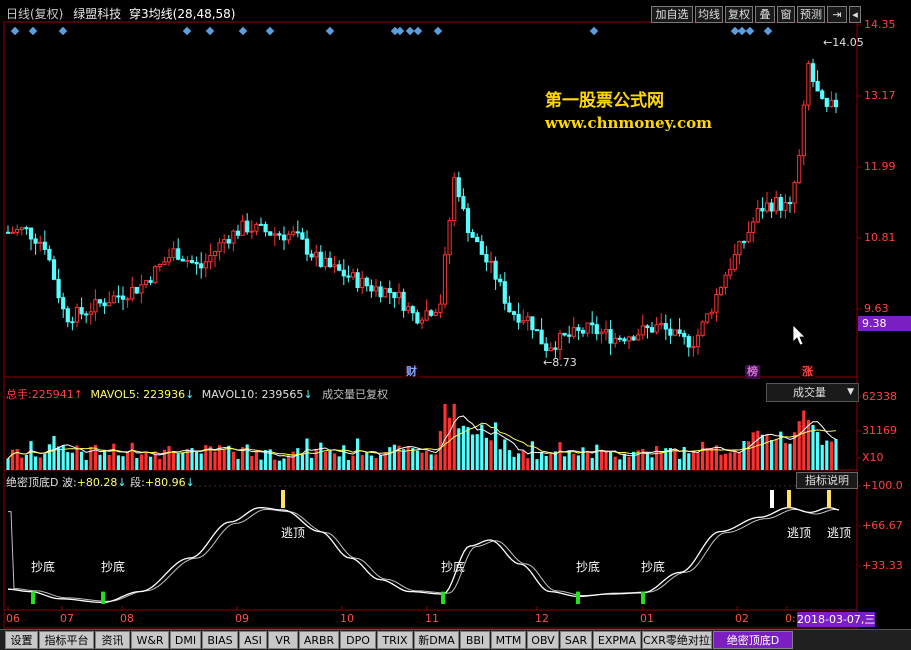  Describe the element at coordinates (436, 640) in the screenshot. I see `tab-11: 新DMA` at that location.